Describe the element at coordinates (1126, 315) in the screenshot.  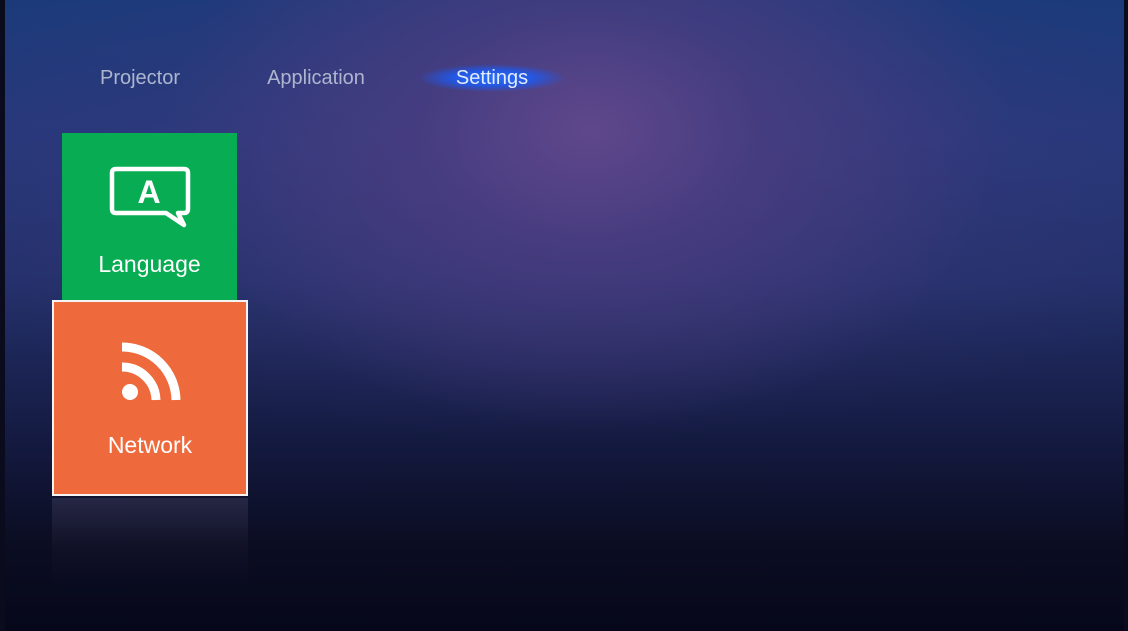
I see `screen-edge-right` at that location.